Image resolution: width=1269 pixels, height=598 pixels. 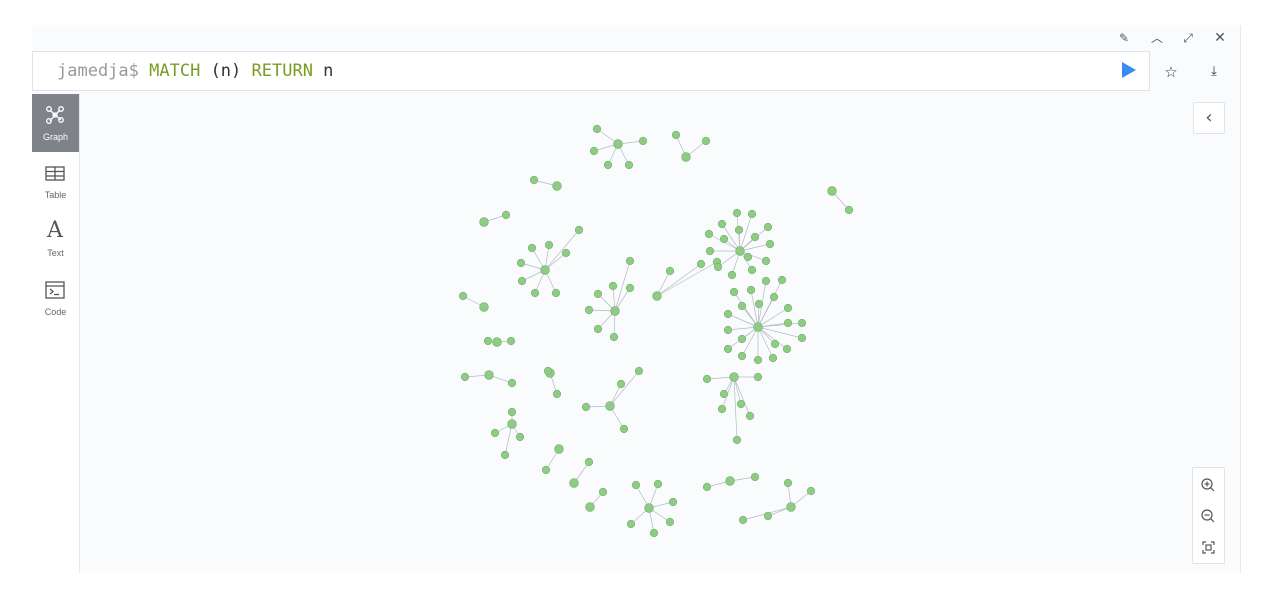 What do you see at coordinates (591, 71) in the screenshot?
I see `query-editor: jamedja$ MATCH (n) RETURN n` at bounding box center [591, 71].